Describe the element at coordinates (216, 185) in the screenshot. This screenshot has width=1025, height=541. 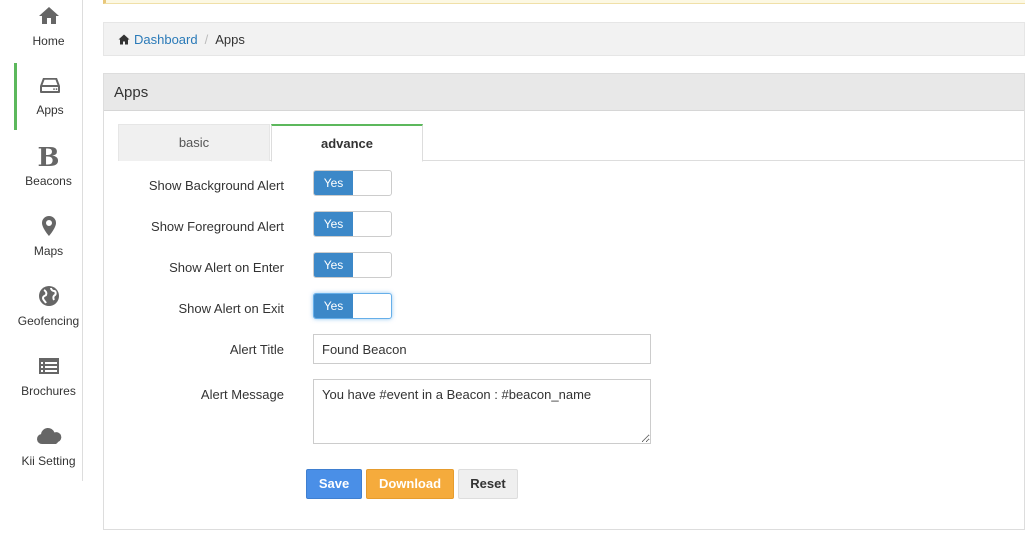
I see `field-label: Show Background Alert` at that location.